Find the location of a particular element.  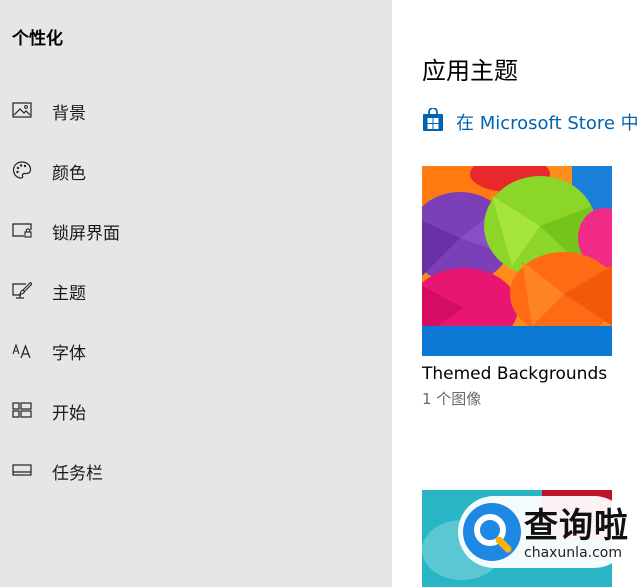

sidebar-item-label: 字体 is located at coordinates (69, 354).